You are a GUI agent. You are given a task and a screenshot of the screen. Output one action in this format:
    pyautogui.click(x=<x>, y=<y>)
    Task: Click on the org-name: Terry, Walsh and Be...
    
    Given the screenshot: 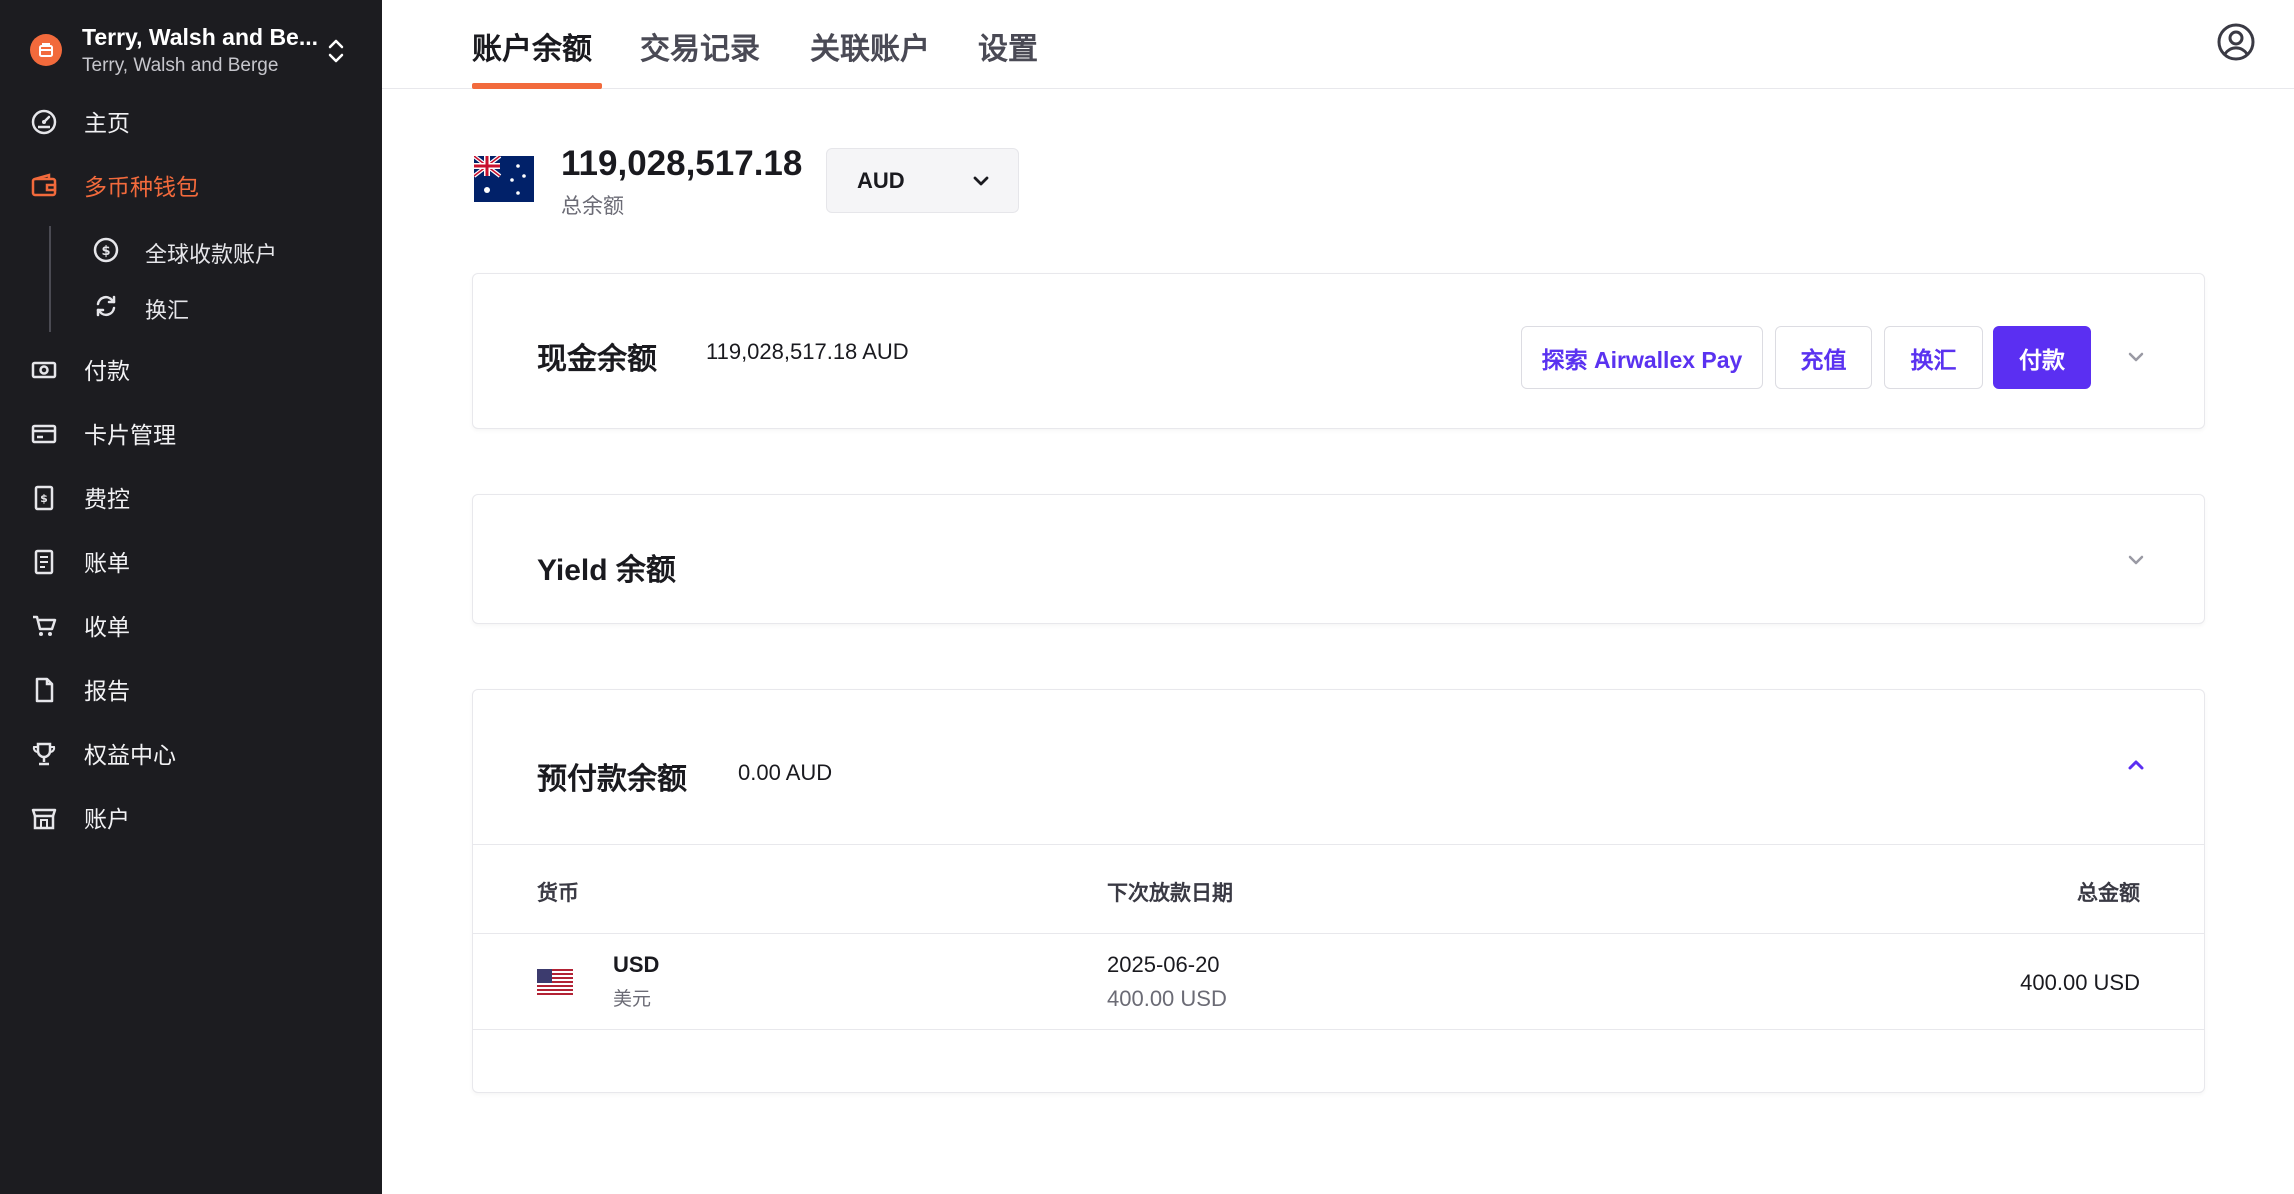 What is the action you would take?
    pyautogui.click(x=200, y=37)
    